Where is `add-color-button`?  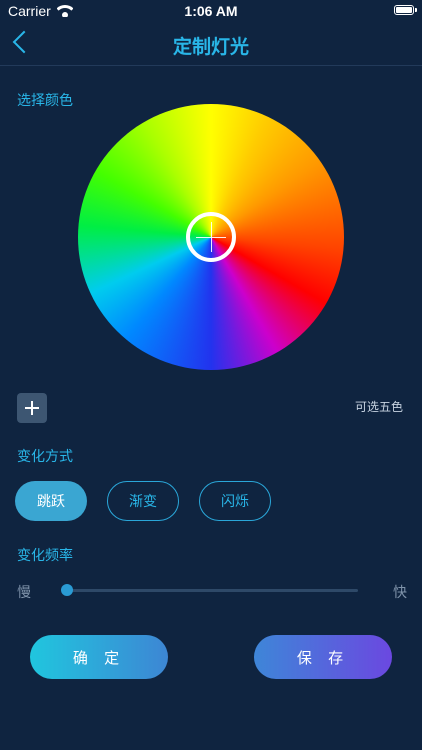 add-color-button is located at coordinates (32, 408).